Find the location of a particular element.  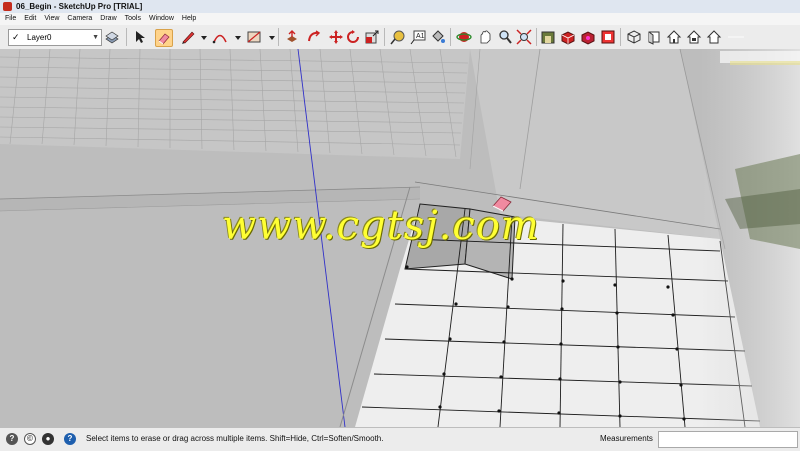

layer-name: Layer0 is located at coordinates (39, 37).